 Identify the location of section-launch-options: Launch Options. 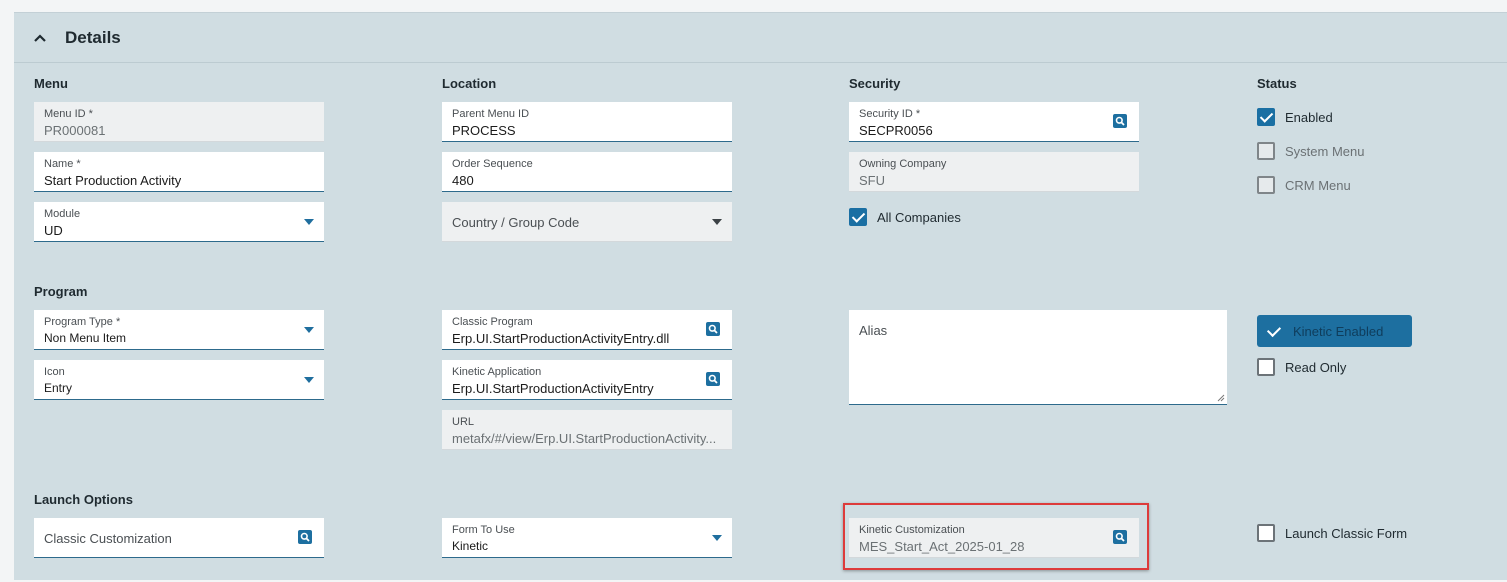
(83, 499).